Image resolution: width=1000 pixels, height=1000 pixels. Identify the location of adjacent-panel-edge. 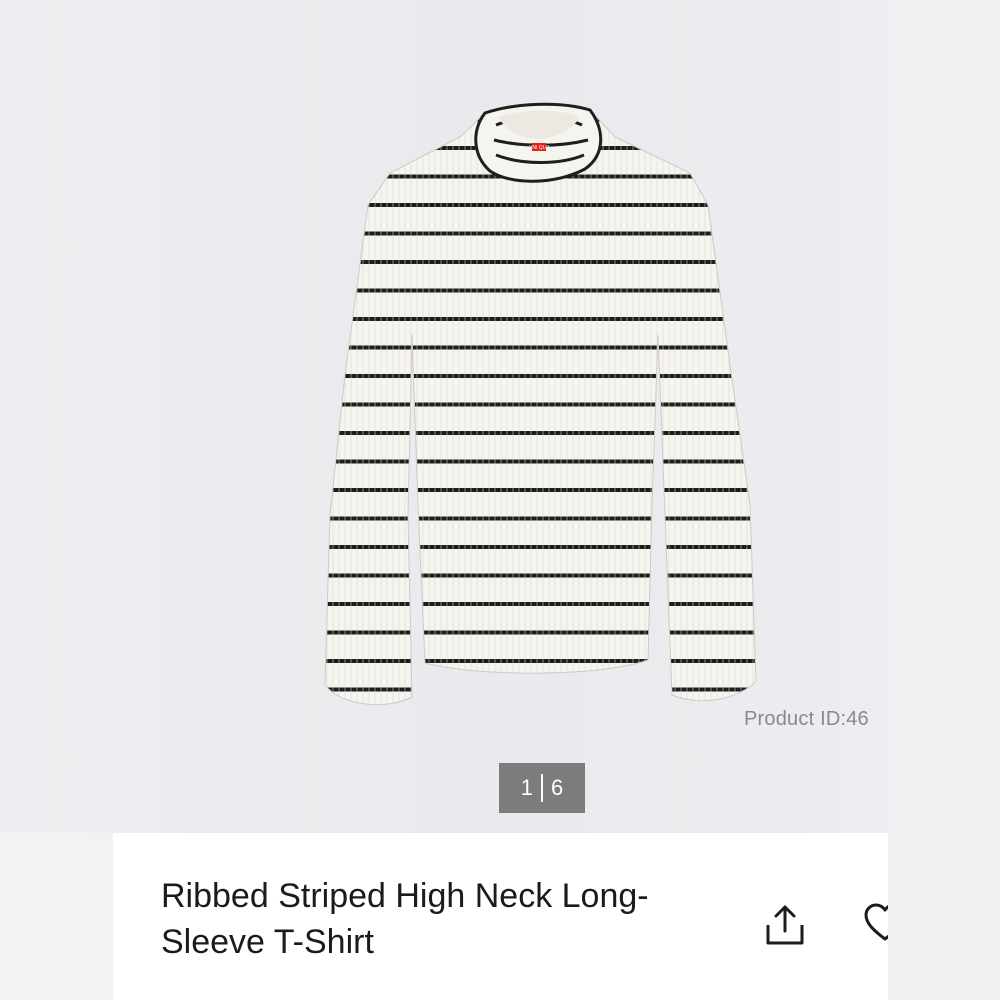
(944, 500).